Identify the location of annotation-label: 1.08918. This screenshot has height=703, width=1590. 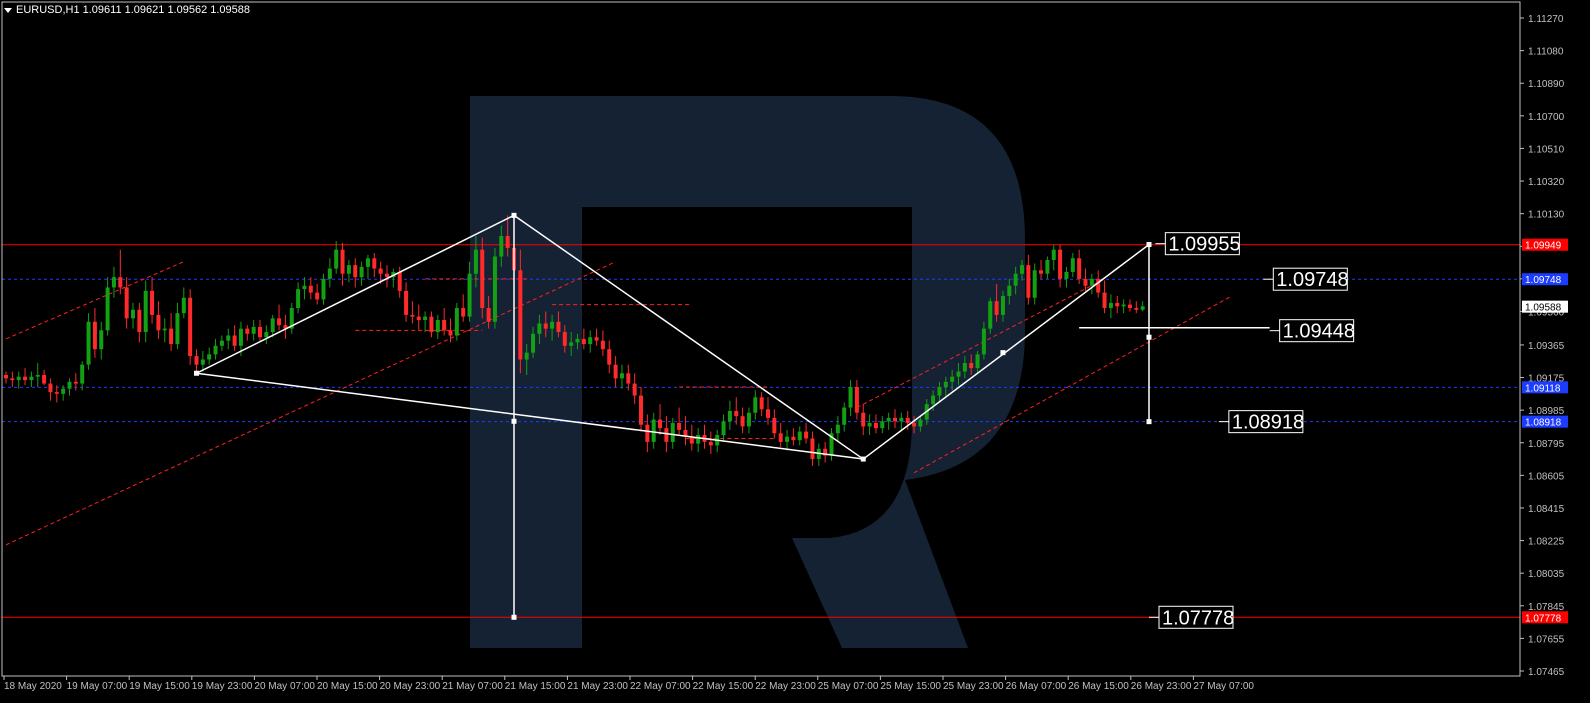
(1268, 423).